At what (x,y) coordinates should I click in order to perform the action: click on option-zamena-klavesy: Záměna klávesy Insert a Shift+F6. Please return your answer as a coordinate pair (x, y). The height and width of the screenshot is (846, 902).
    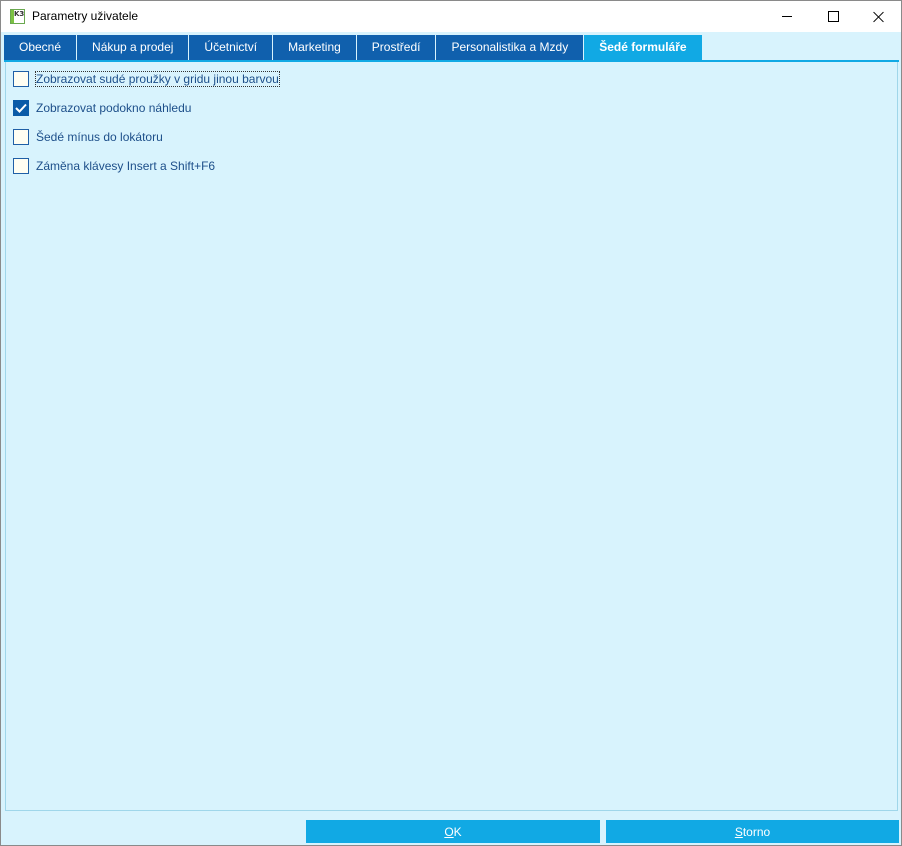
    Looking at the image, I should click on (114, 166).